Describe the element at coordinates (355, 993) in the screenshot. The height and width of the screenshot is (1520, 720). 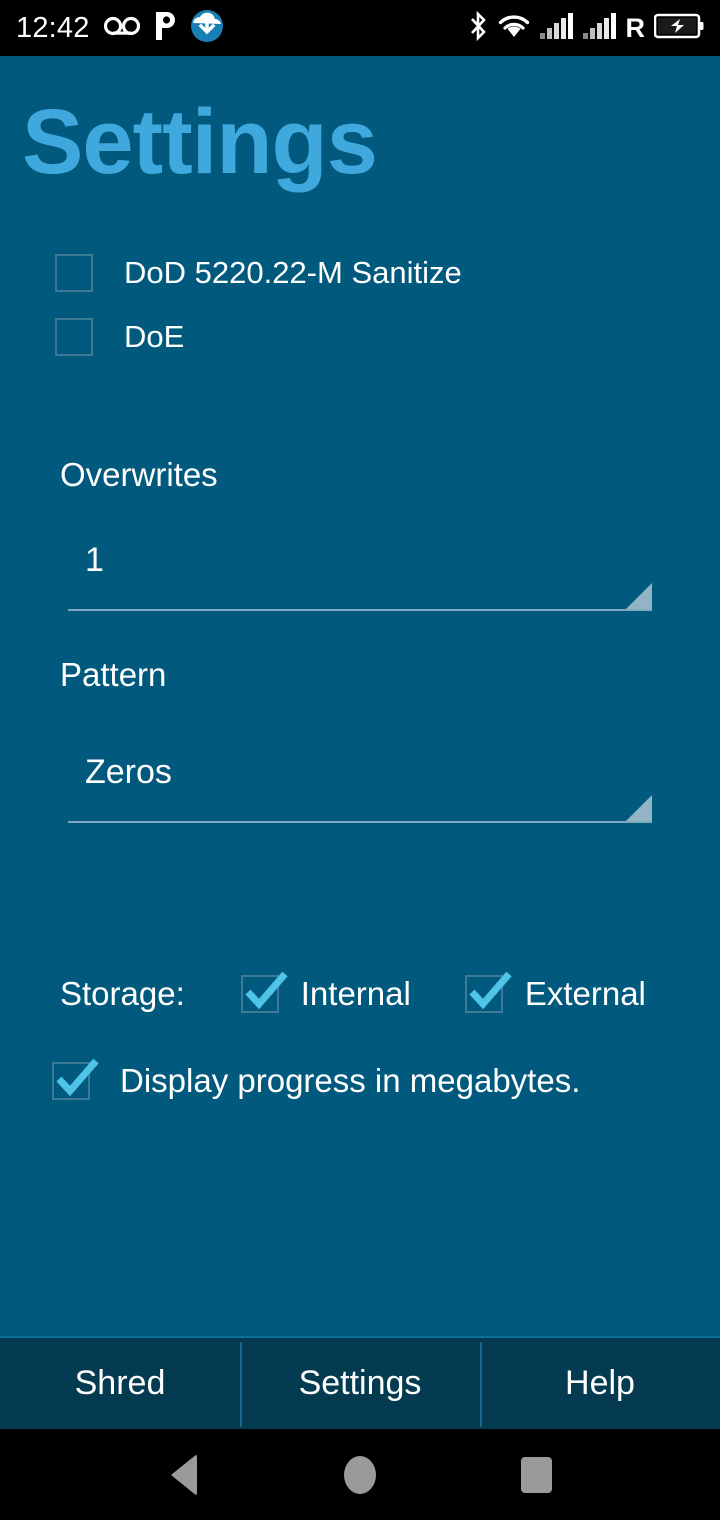
I see `checkbox-internal-label: Internal` at that location.